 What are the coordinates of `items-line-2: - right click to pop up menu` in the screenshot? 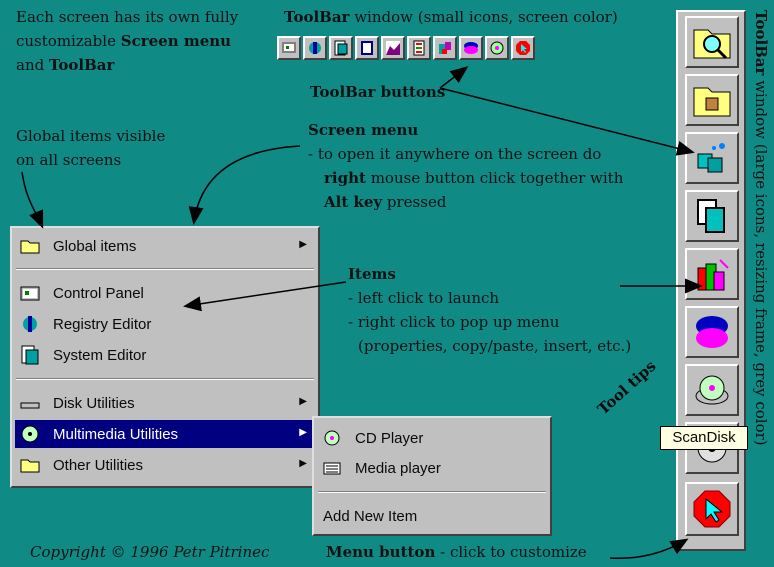 It's located at (454, 322).